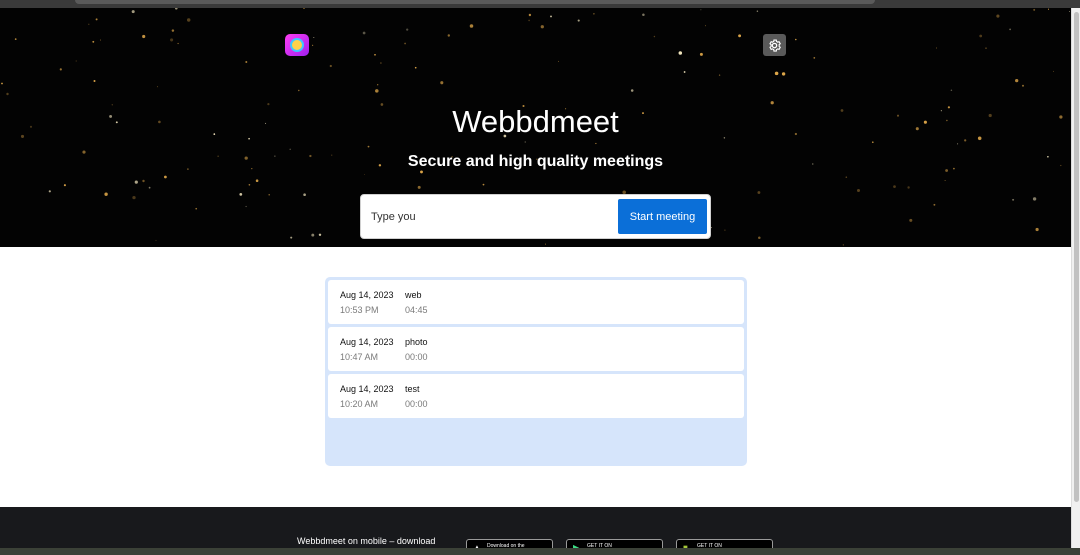 Image resolution: width=1080 pixels, height=555 pixels. What do you see at coordinates (536, 302) in the screenshot?
I see `list-item: Aug 14, 2023 10:53 PM web 04:45` at bounding box center [536, 302].